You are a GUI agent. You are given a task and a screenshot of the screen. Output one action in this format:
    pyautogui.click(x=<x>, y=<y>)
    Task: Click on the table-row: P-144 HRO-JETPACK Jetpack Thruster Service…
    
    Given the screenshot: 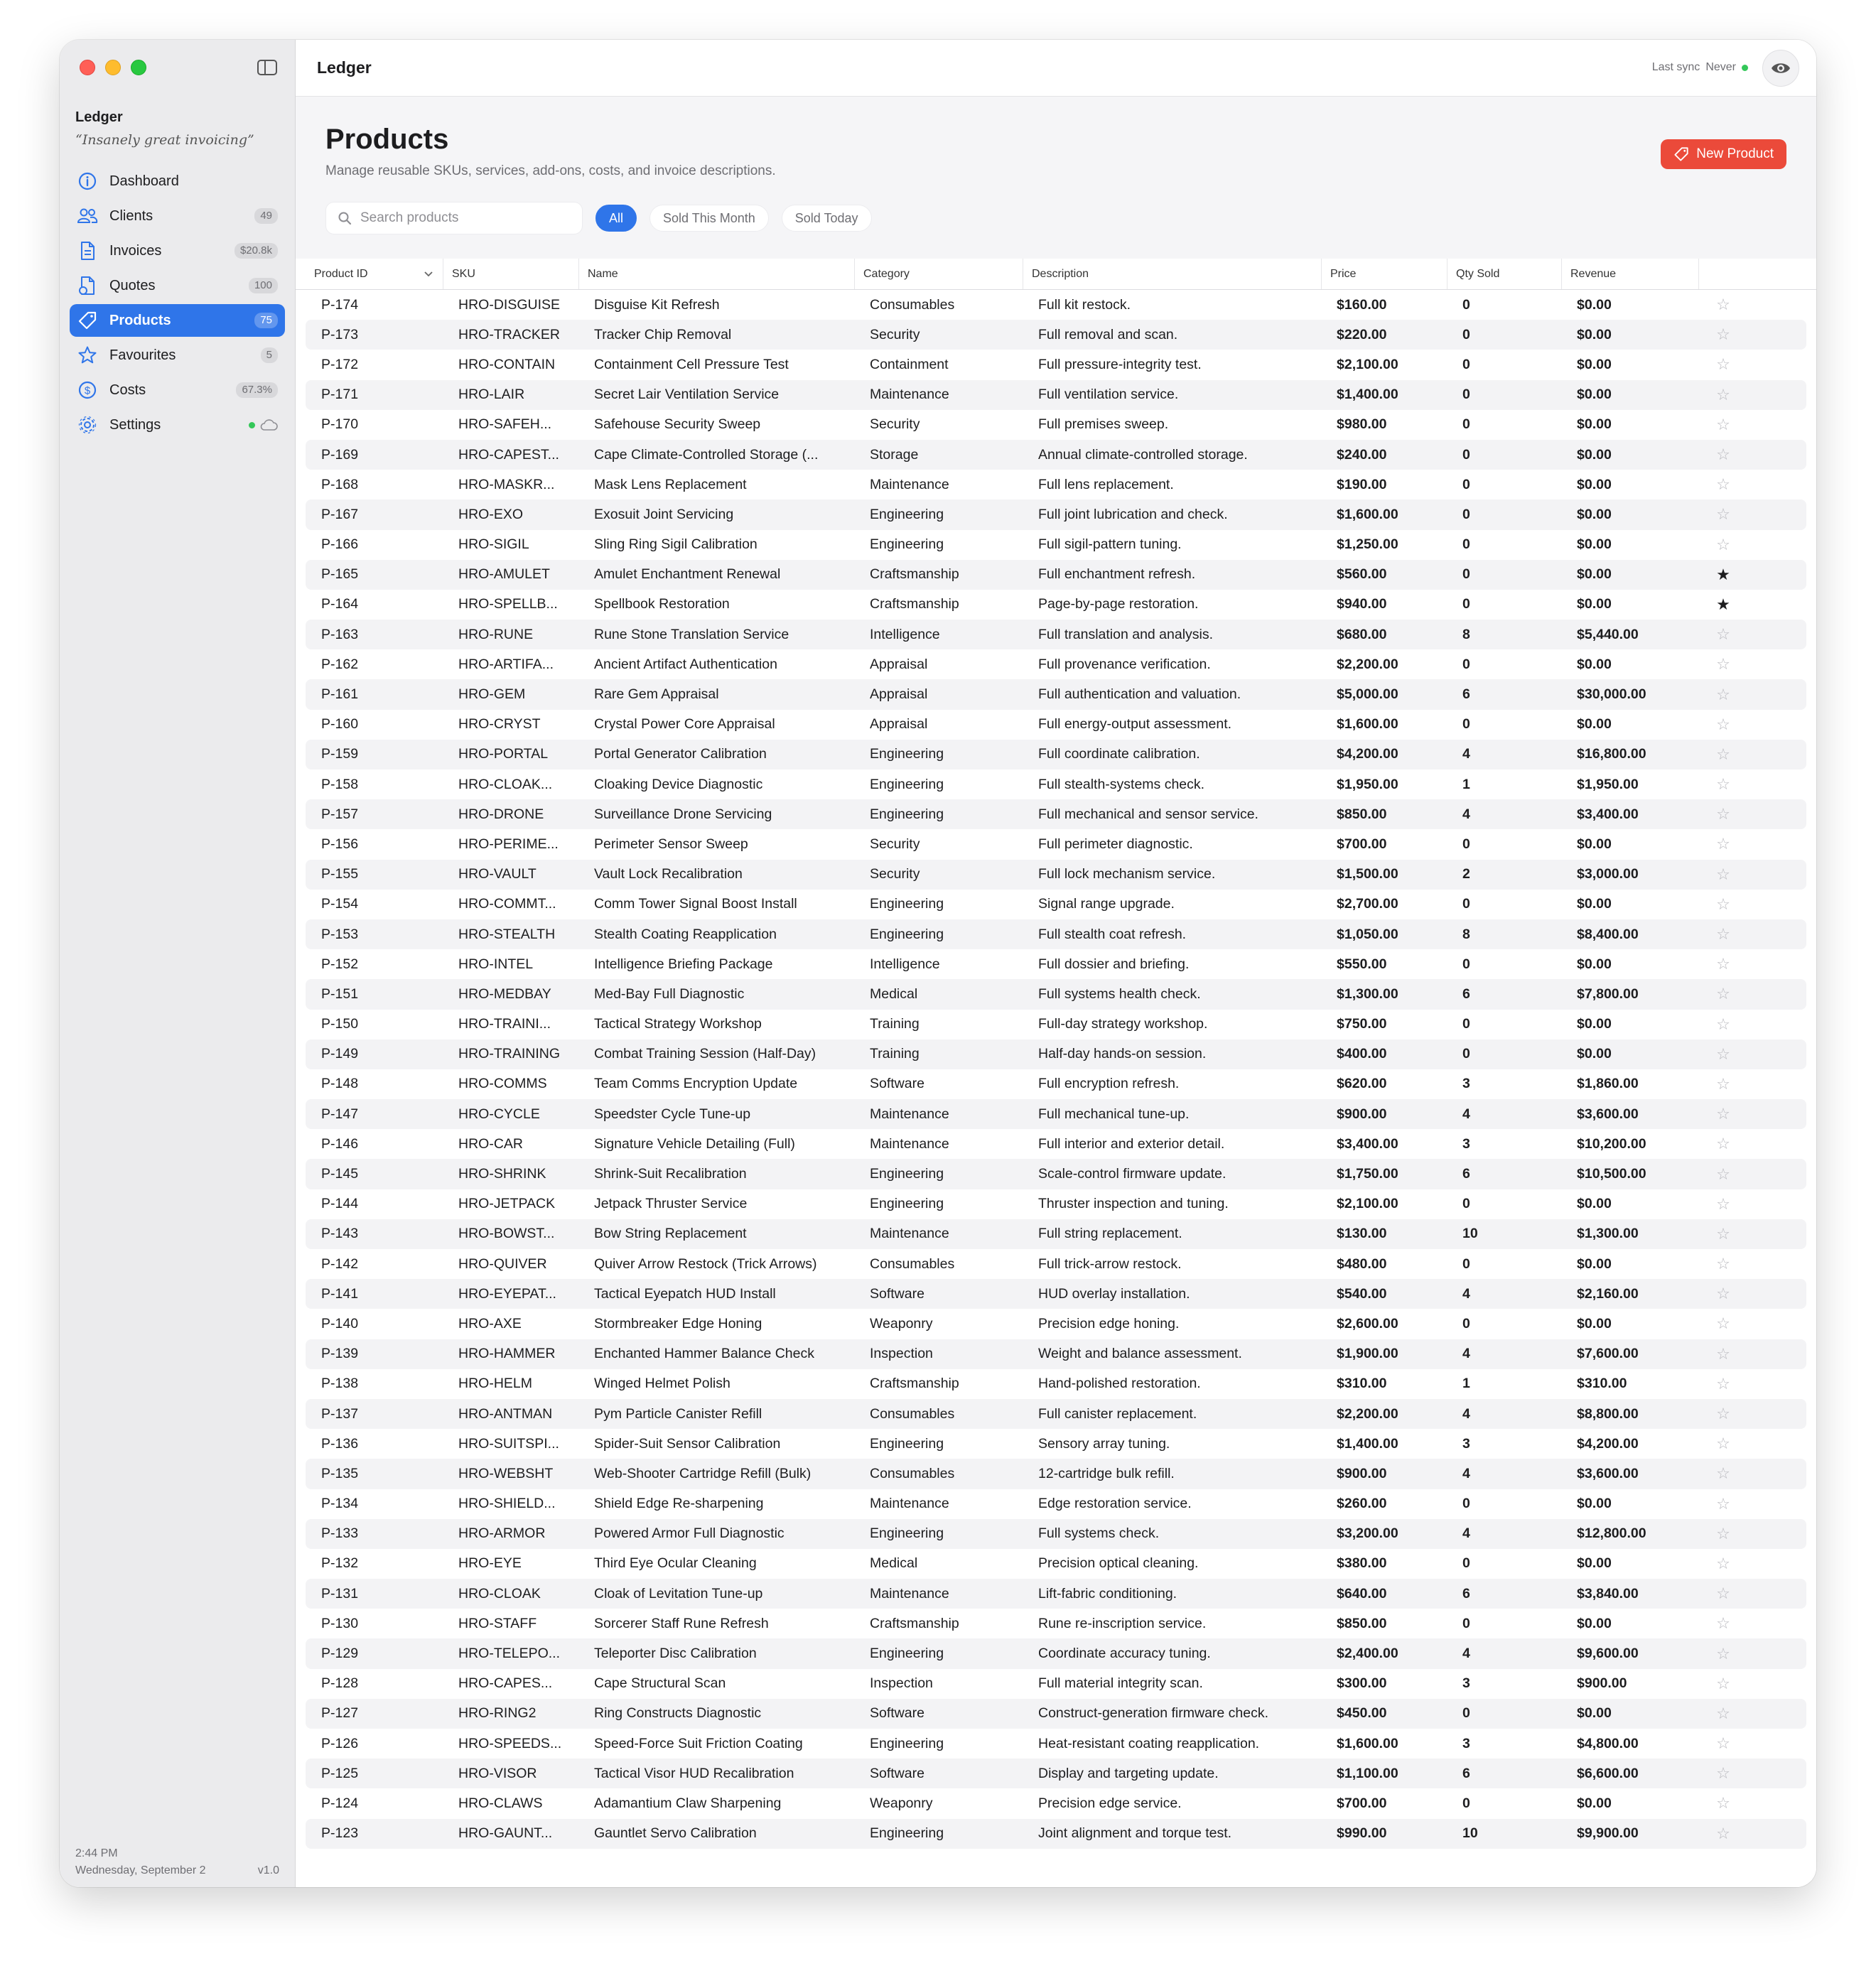 What is the action you would take?
    pyautogui.click(x=1056, y=1204)
    